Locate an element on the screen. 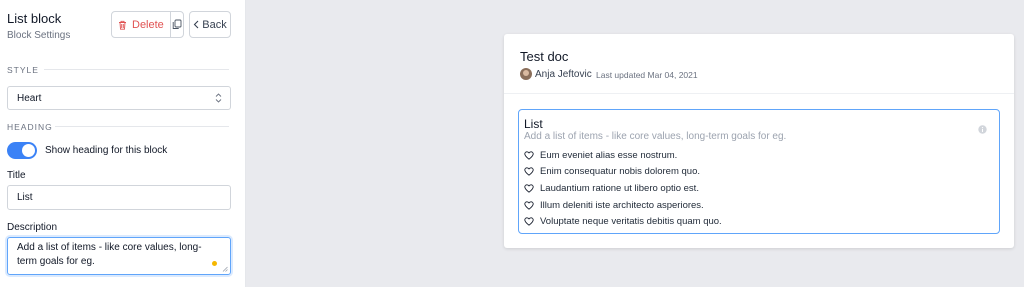  resize-grip-icon is located at coordinates (225, 269).